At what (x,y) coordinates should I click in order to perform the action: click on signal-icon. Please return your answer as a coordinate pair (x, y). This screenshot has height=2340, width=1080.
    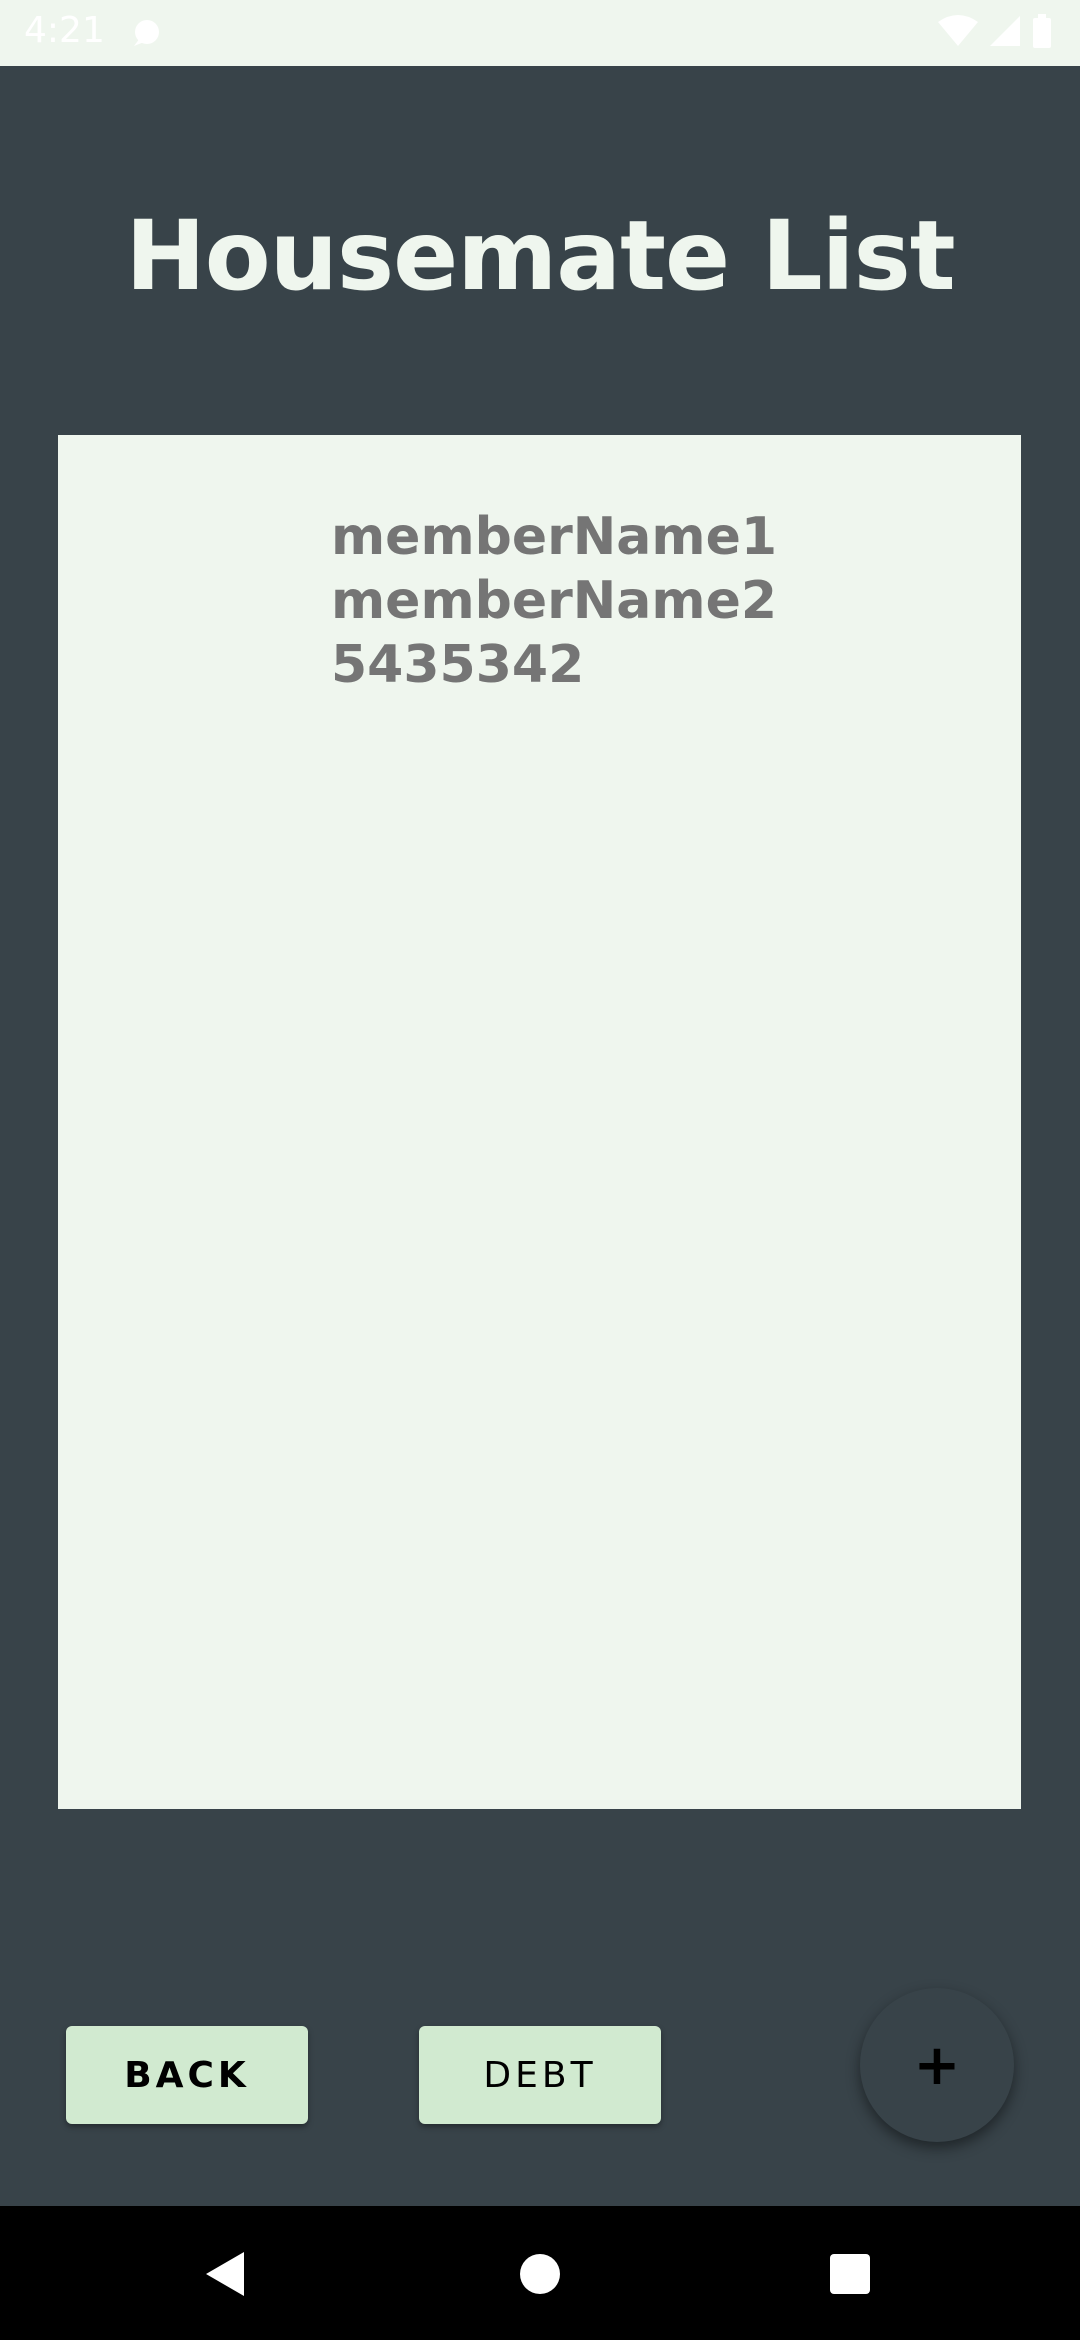
    Looking at the image, I should click on (1005, 31).